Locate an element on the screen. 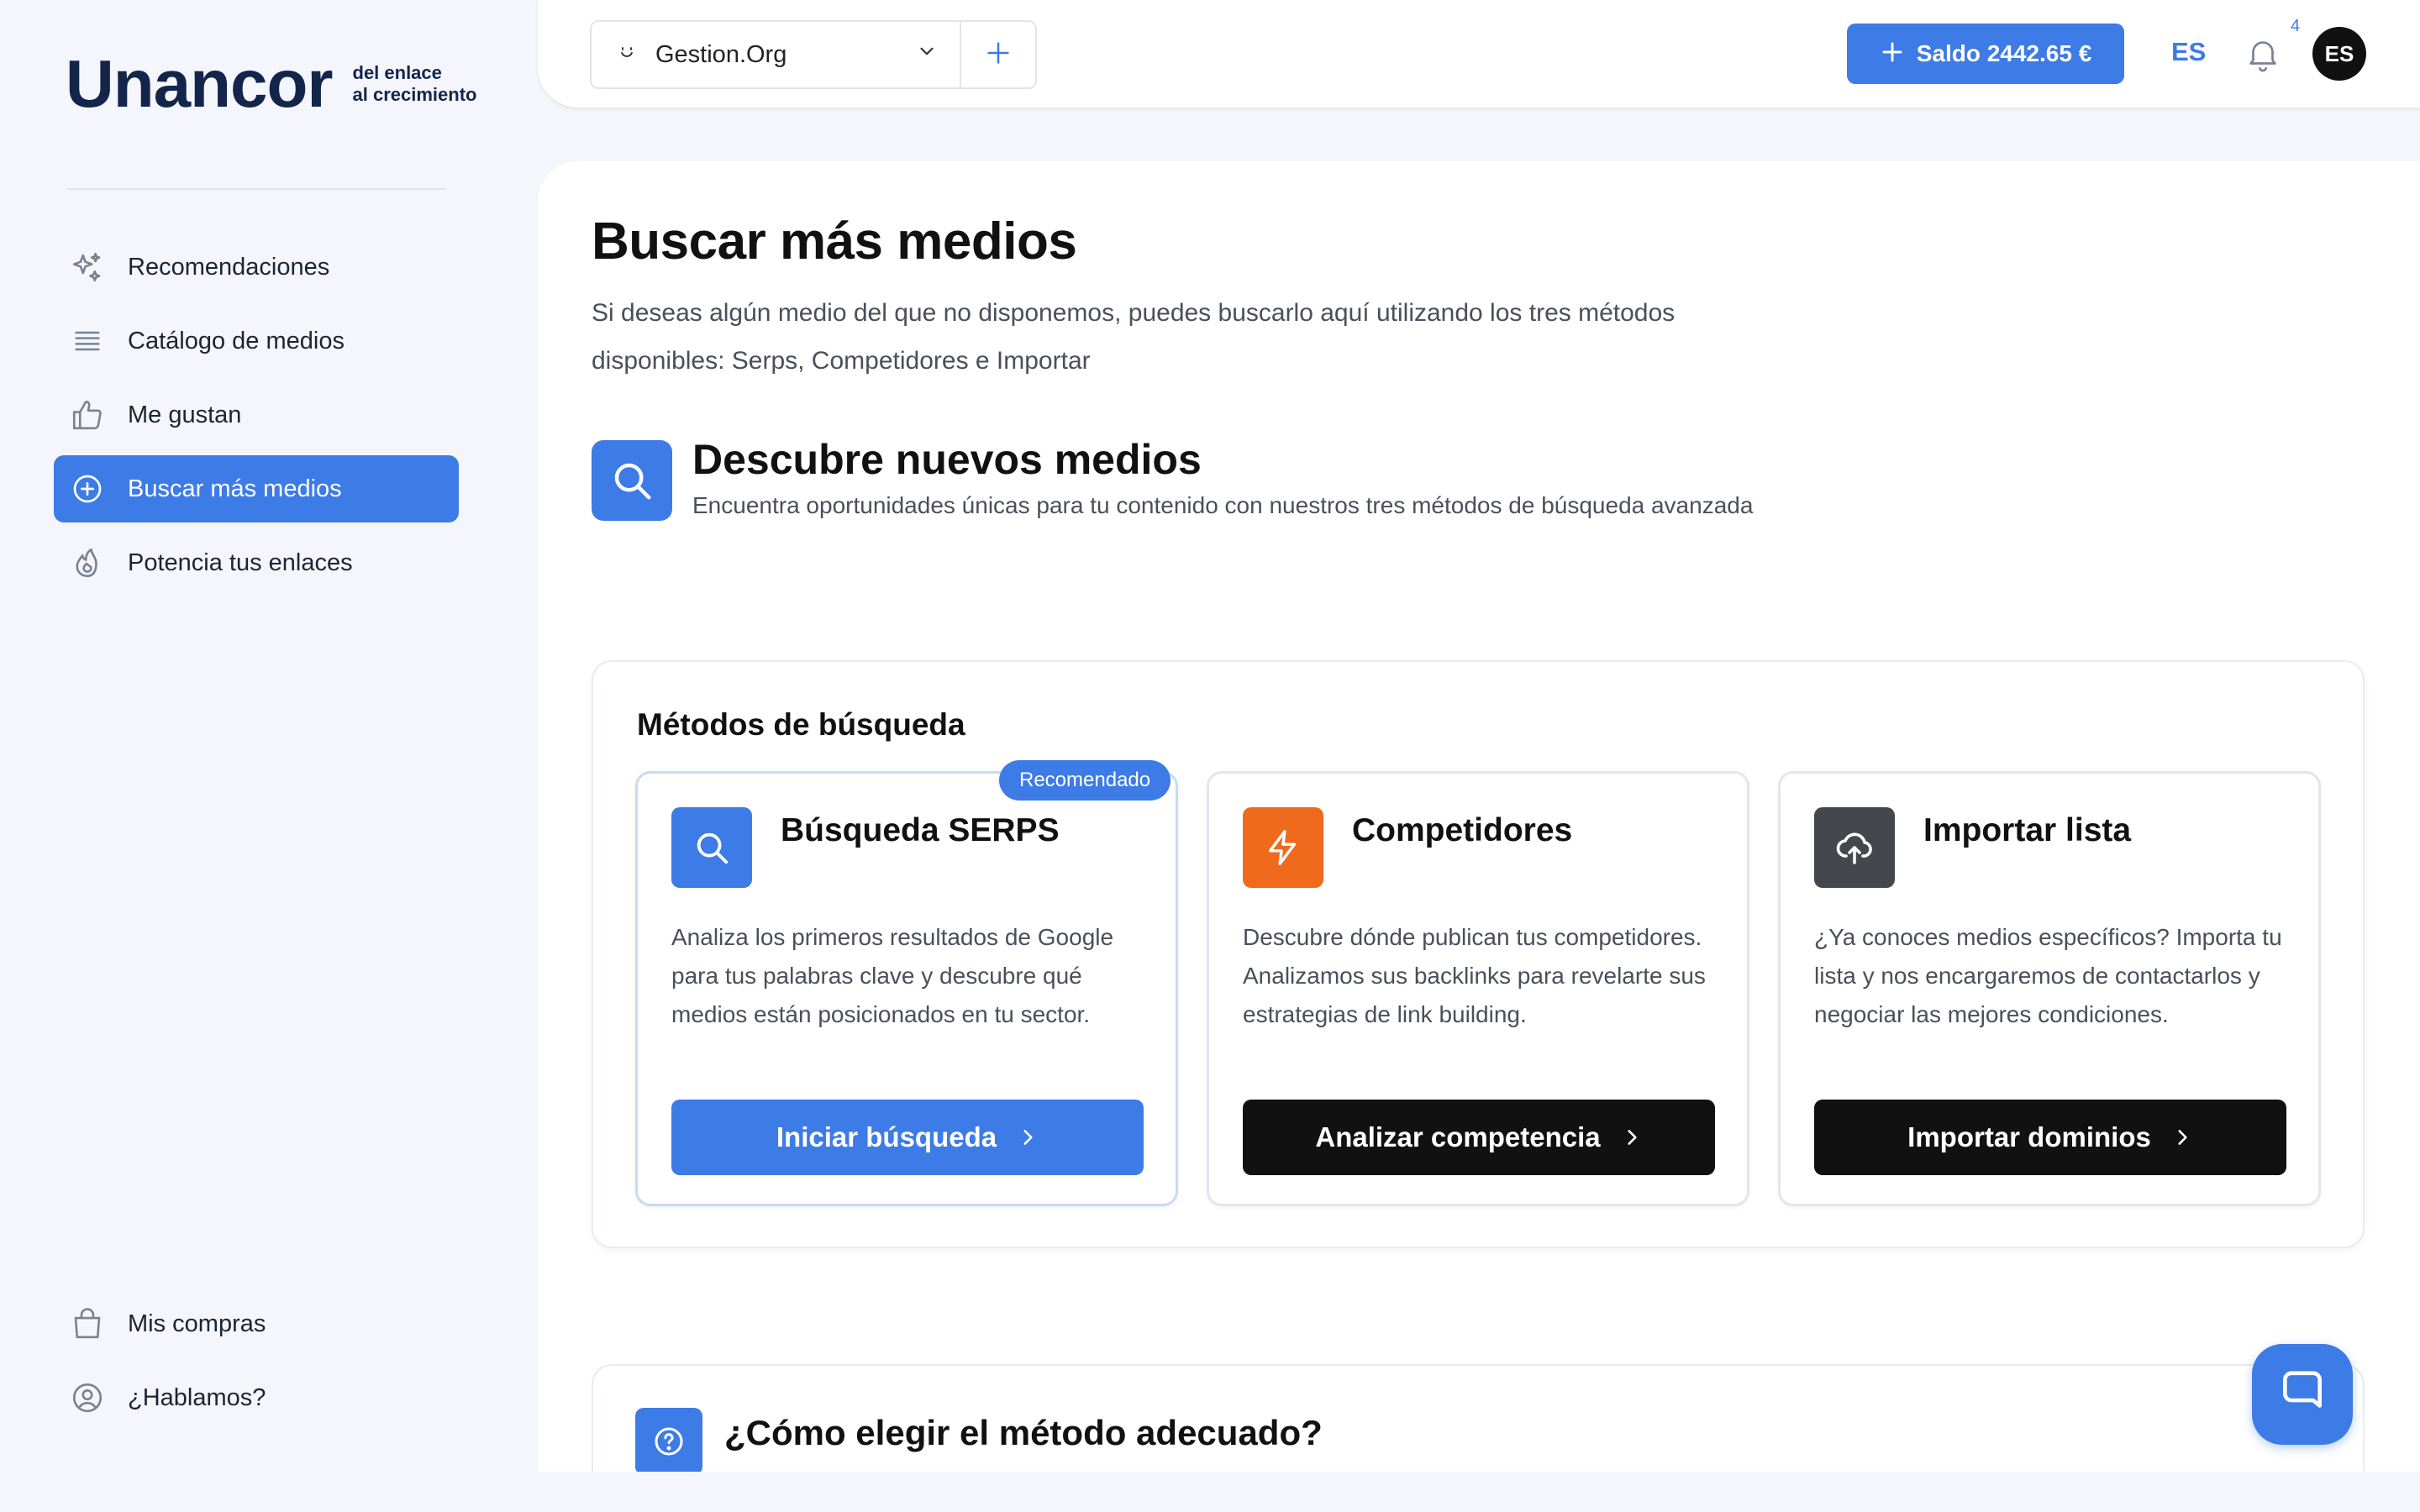 Image resolution: width=2420 pixels, height=1512 pixels. add-organization-button is located at coordinates (997, 54).